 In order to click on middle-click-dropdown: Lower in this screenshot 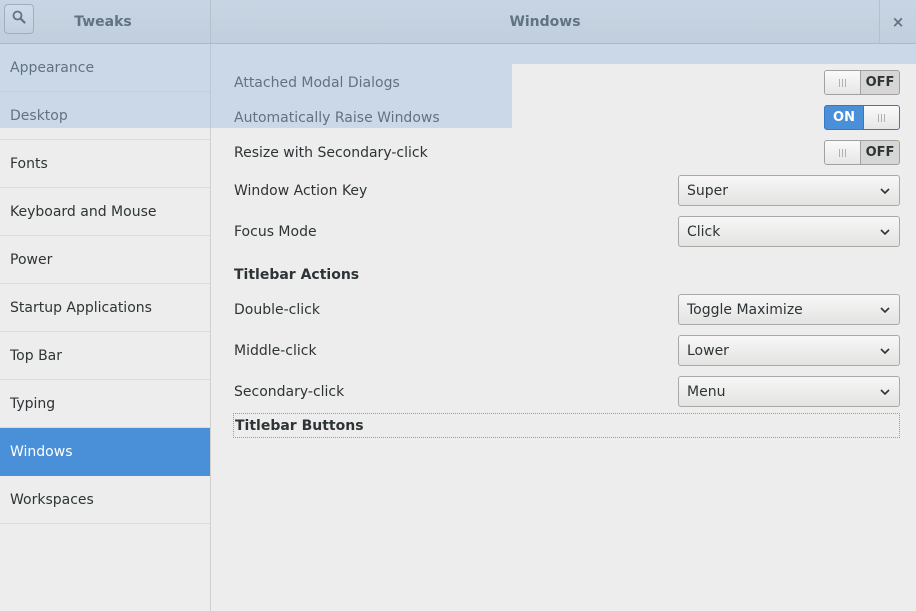, I will do `click(789, 350)`.